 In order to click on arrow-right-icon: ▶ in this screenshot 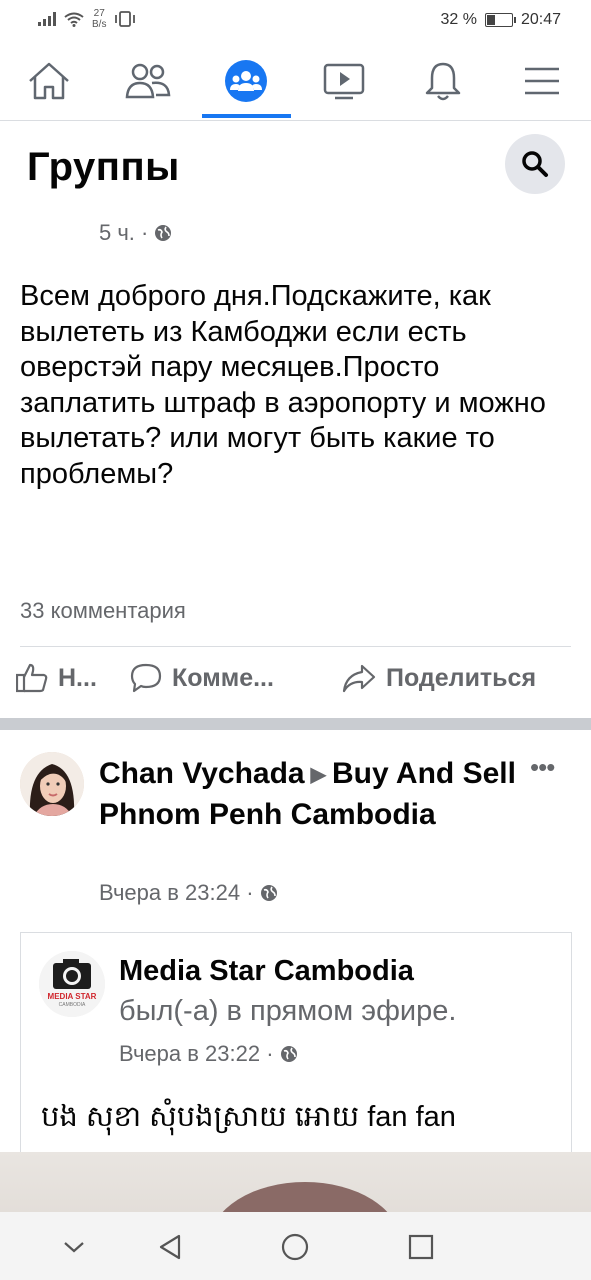, I will do `click(318, 775)`.